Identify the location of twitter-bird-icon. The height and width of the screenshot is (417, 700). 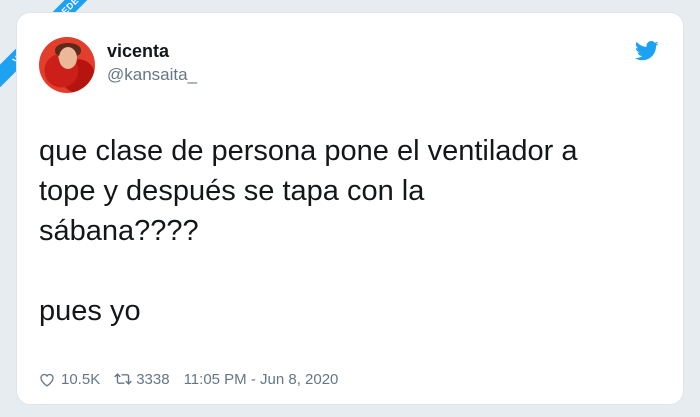
(647, 51).